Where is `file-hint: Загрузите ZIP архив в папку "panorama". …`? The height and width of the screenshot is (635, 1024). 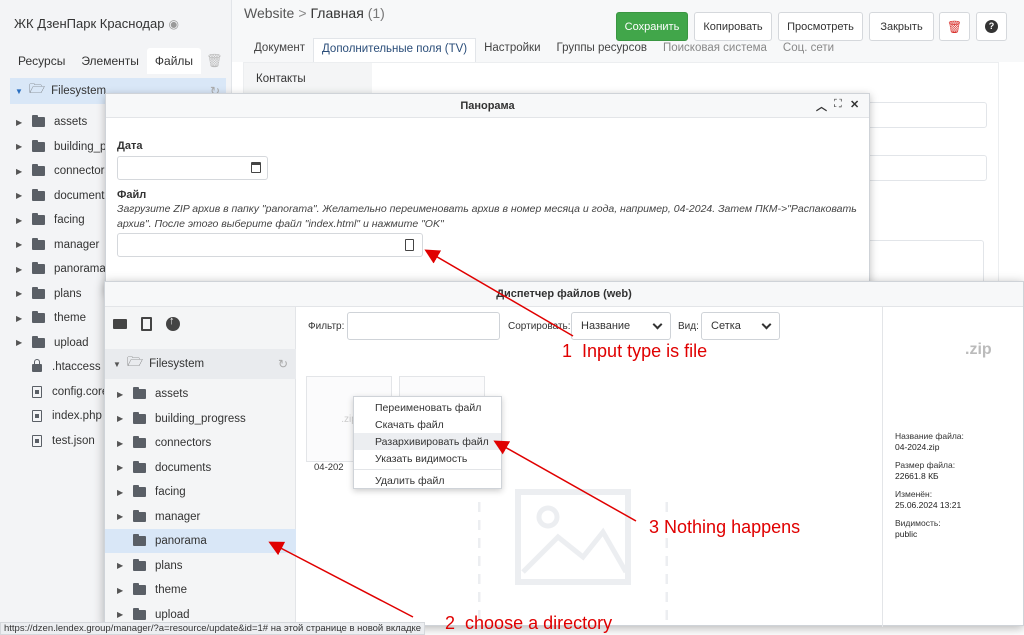
file-hint: Загрузите ZIP архив в папку "panorama". … is located at coordinates (487, 216).